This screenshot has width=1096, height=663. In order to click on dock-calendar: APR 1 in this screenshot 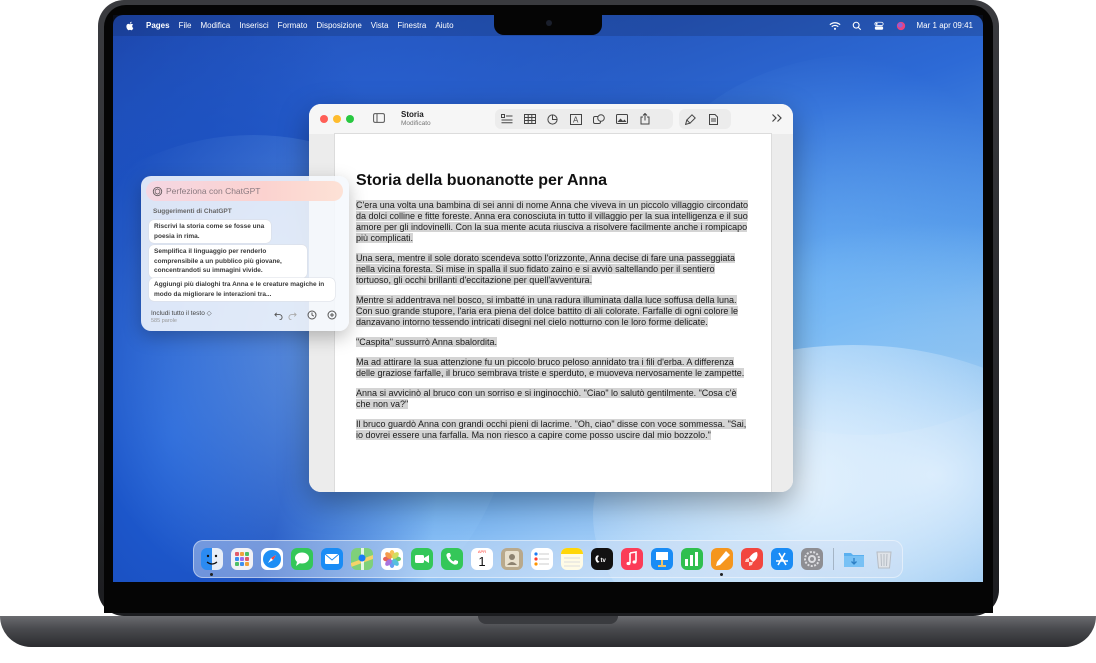, I will do `click(482, 559)`.